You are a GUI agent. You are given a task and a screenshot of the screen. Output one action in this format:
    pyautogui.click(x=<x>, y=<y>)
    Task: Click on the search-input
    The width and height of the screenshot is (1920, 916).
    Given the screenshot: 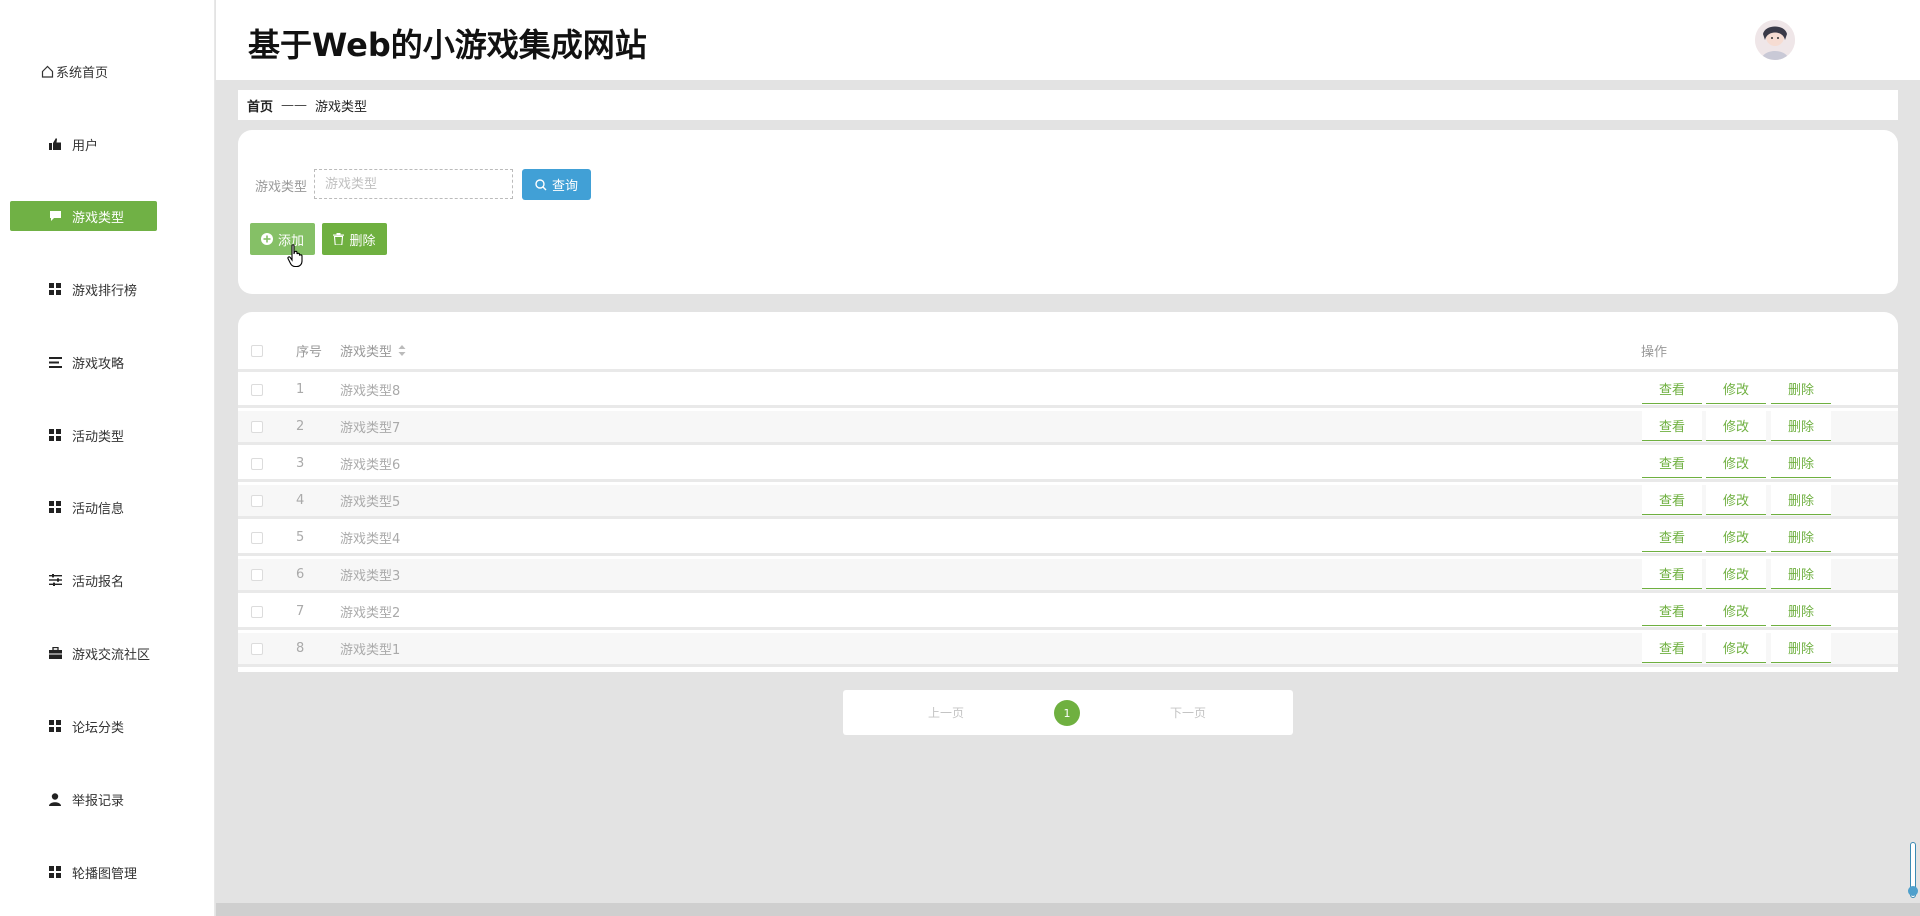 What is the action you would take?
    pyautogui.click(x=413, y=184)
    